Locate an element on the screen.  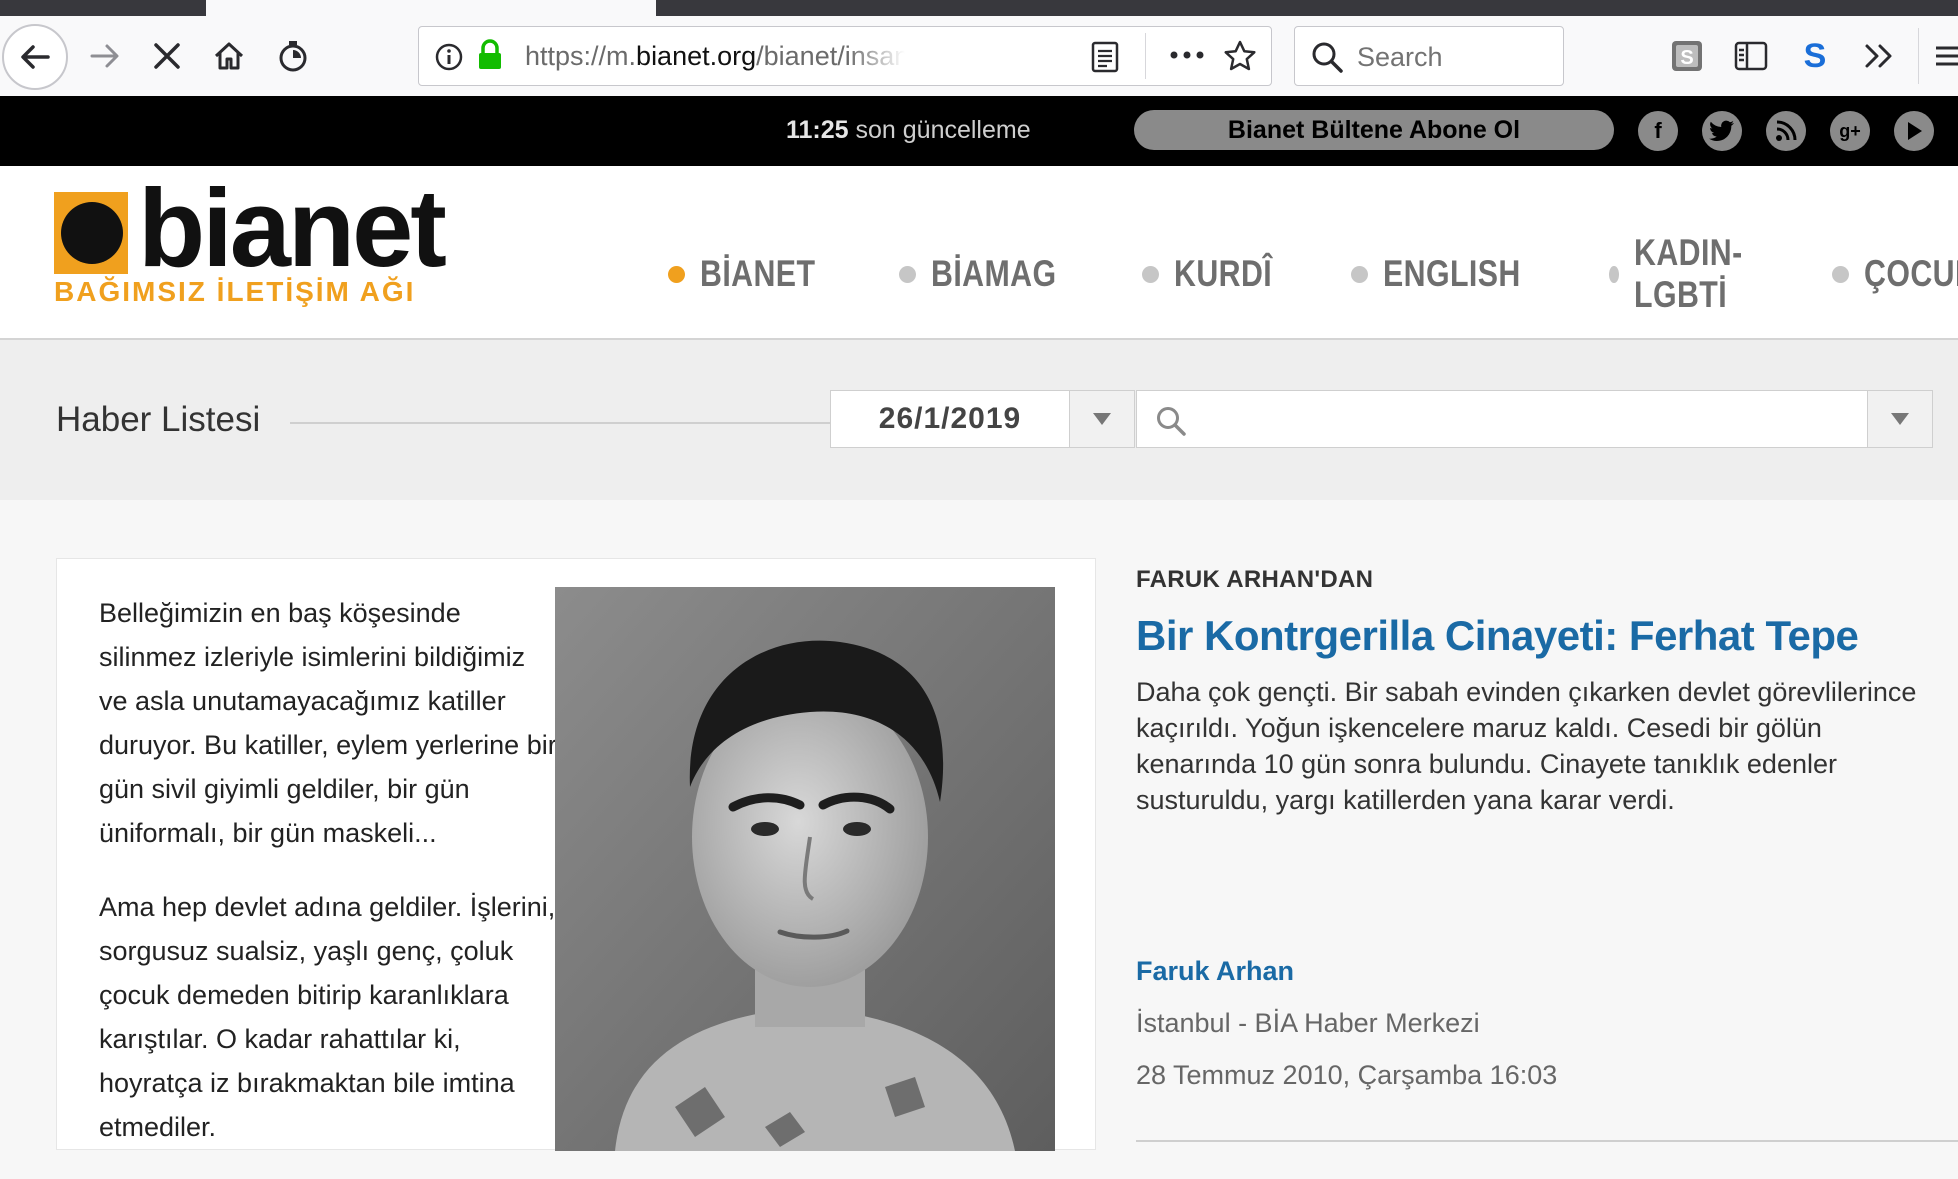
forward-button is located at coordinates (105, 56).